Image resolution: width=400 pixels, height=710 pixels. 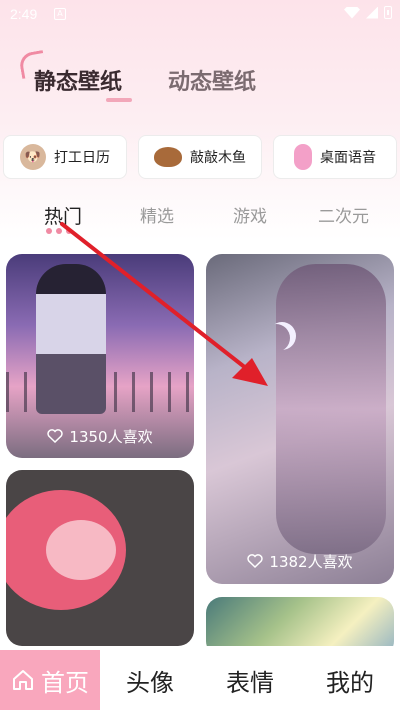 What do you see at coordinates (303, 157) in the screenshot?
I see `microphone-icon` at bounding box center [303, 157].